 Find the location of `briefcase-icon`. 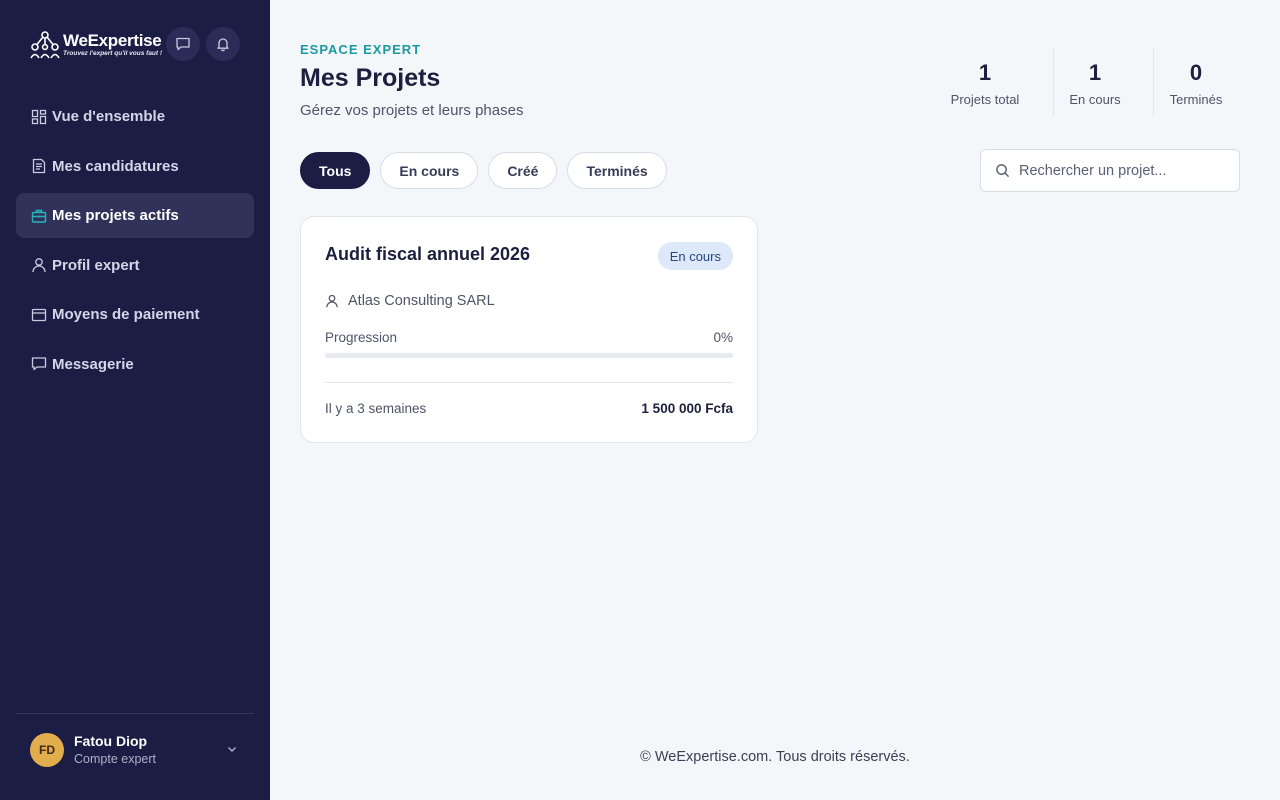

briefcase-icon is located at coordinates (39, 216).